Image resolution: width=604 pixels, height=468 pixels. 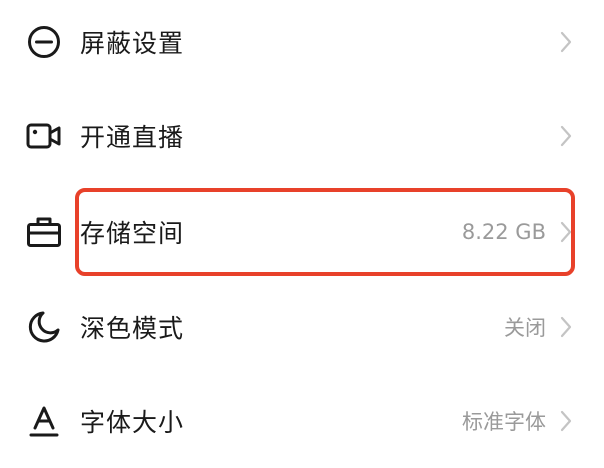 What do you see at coordinates (132, 43) in the screenshot?
I see `settings-row-label: 屏蔽设置` at bounding box center [132, 43].